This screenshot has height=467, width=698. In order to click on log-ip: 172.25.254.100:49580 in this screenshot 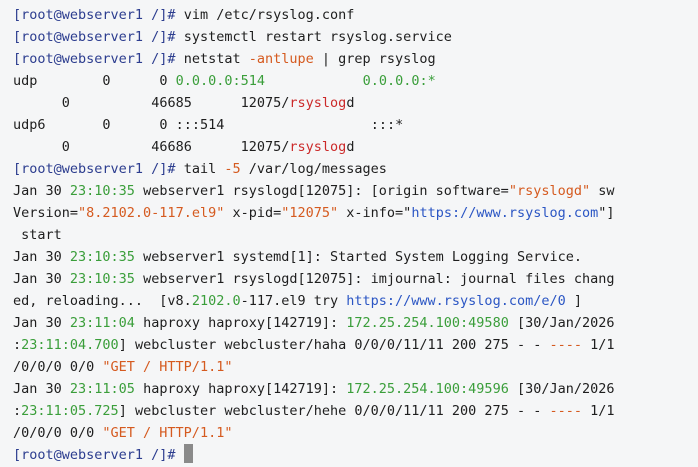, I will do `click(427, 323)`.